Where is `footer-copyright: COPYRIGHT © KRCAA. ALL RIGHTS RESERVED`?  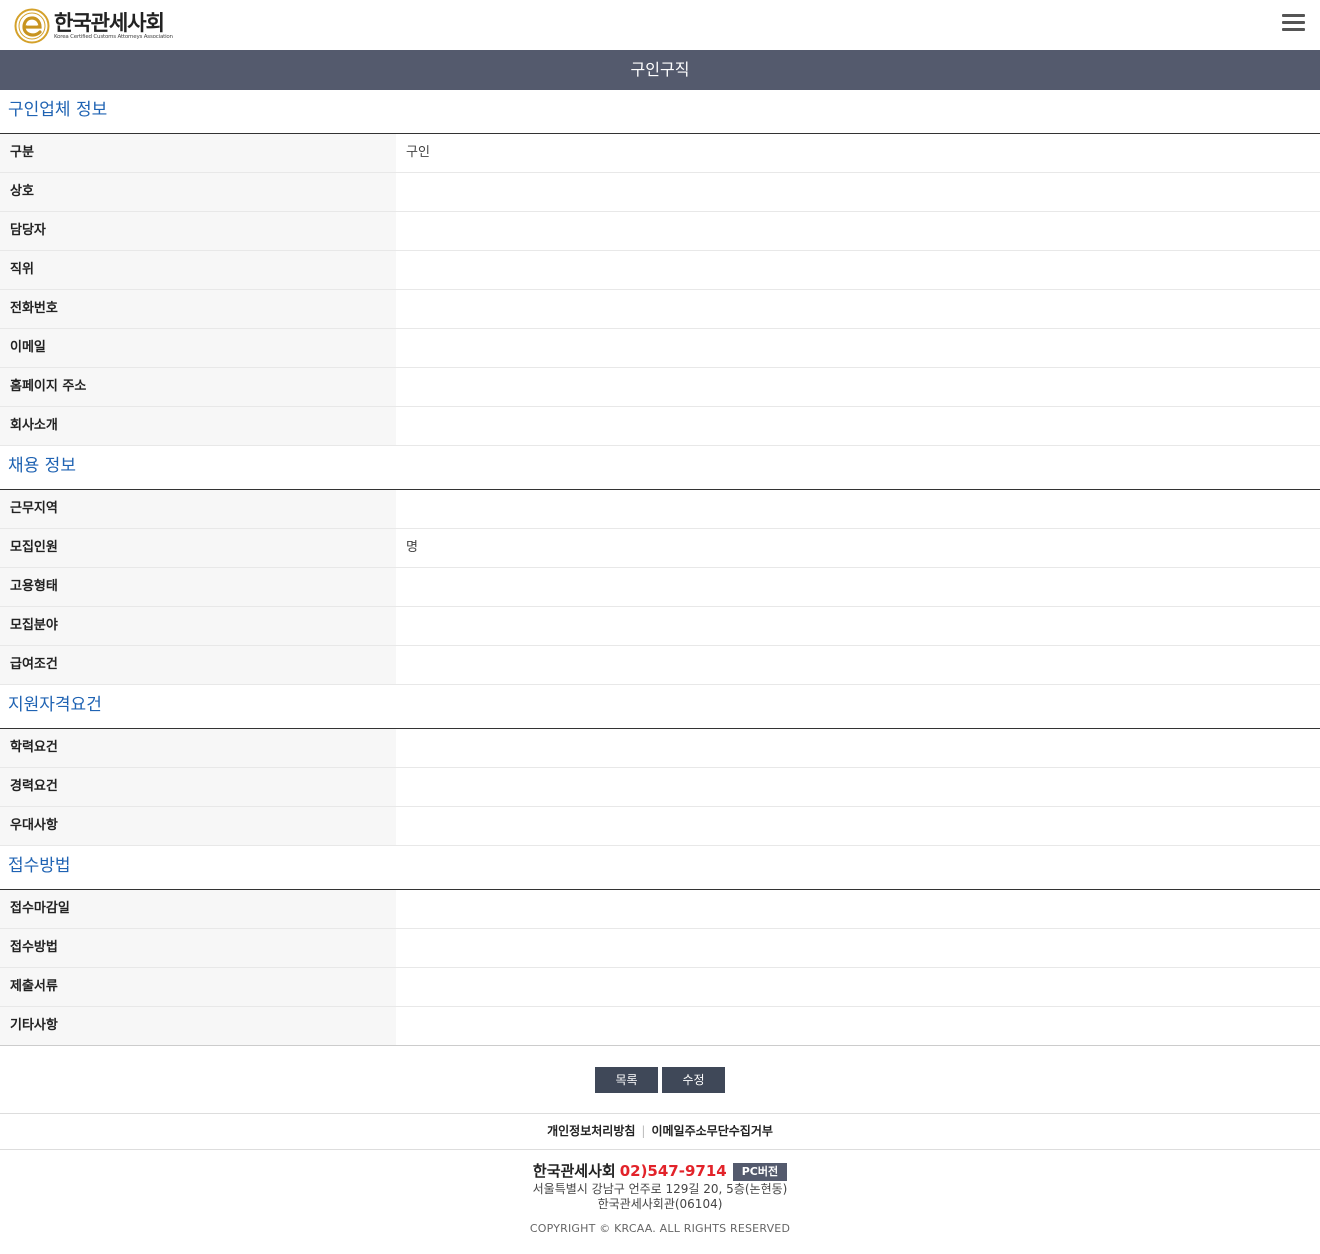
footer-copyright: COPYRIGHT © KRCAA. ALL RIGHTS RESERVED is located at coordinates (660, 1228).